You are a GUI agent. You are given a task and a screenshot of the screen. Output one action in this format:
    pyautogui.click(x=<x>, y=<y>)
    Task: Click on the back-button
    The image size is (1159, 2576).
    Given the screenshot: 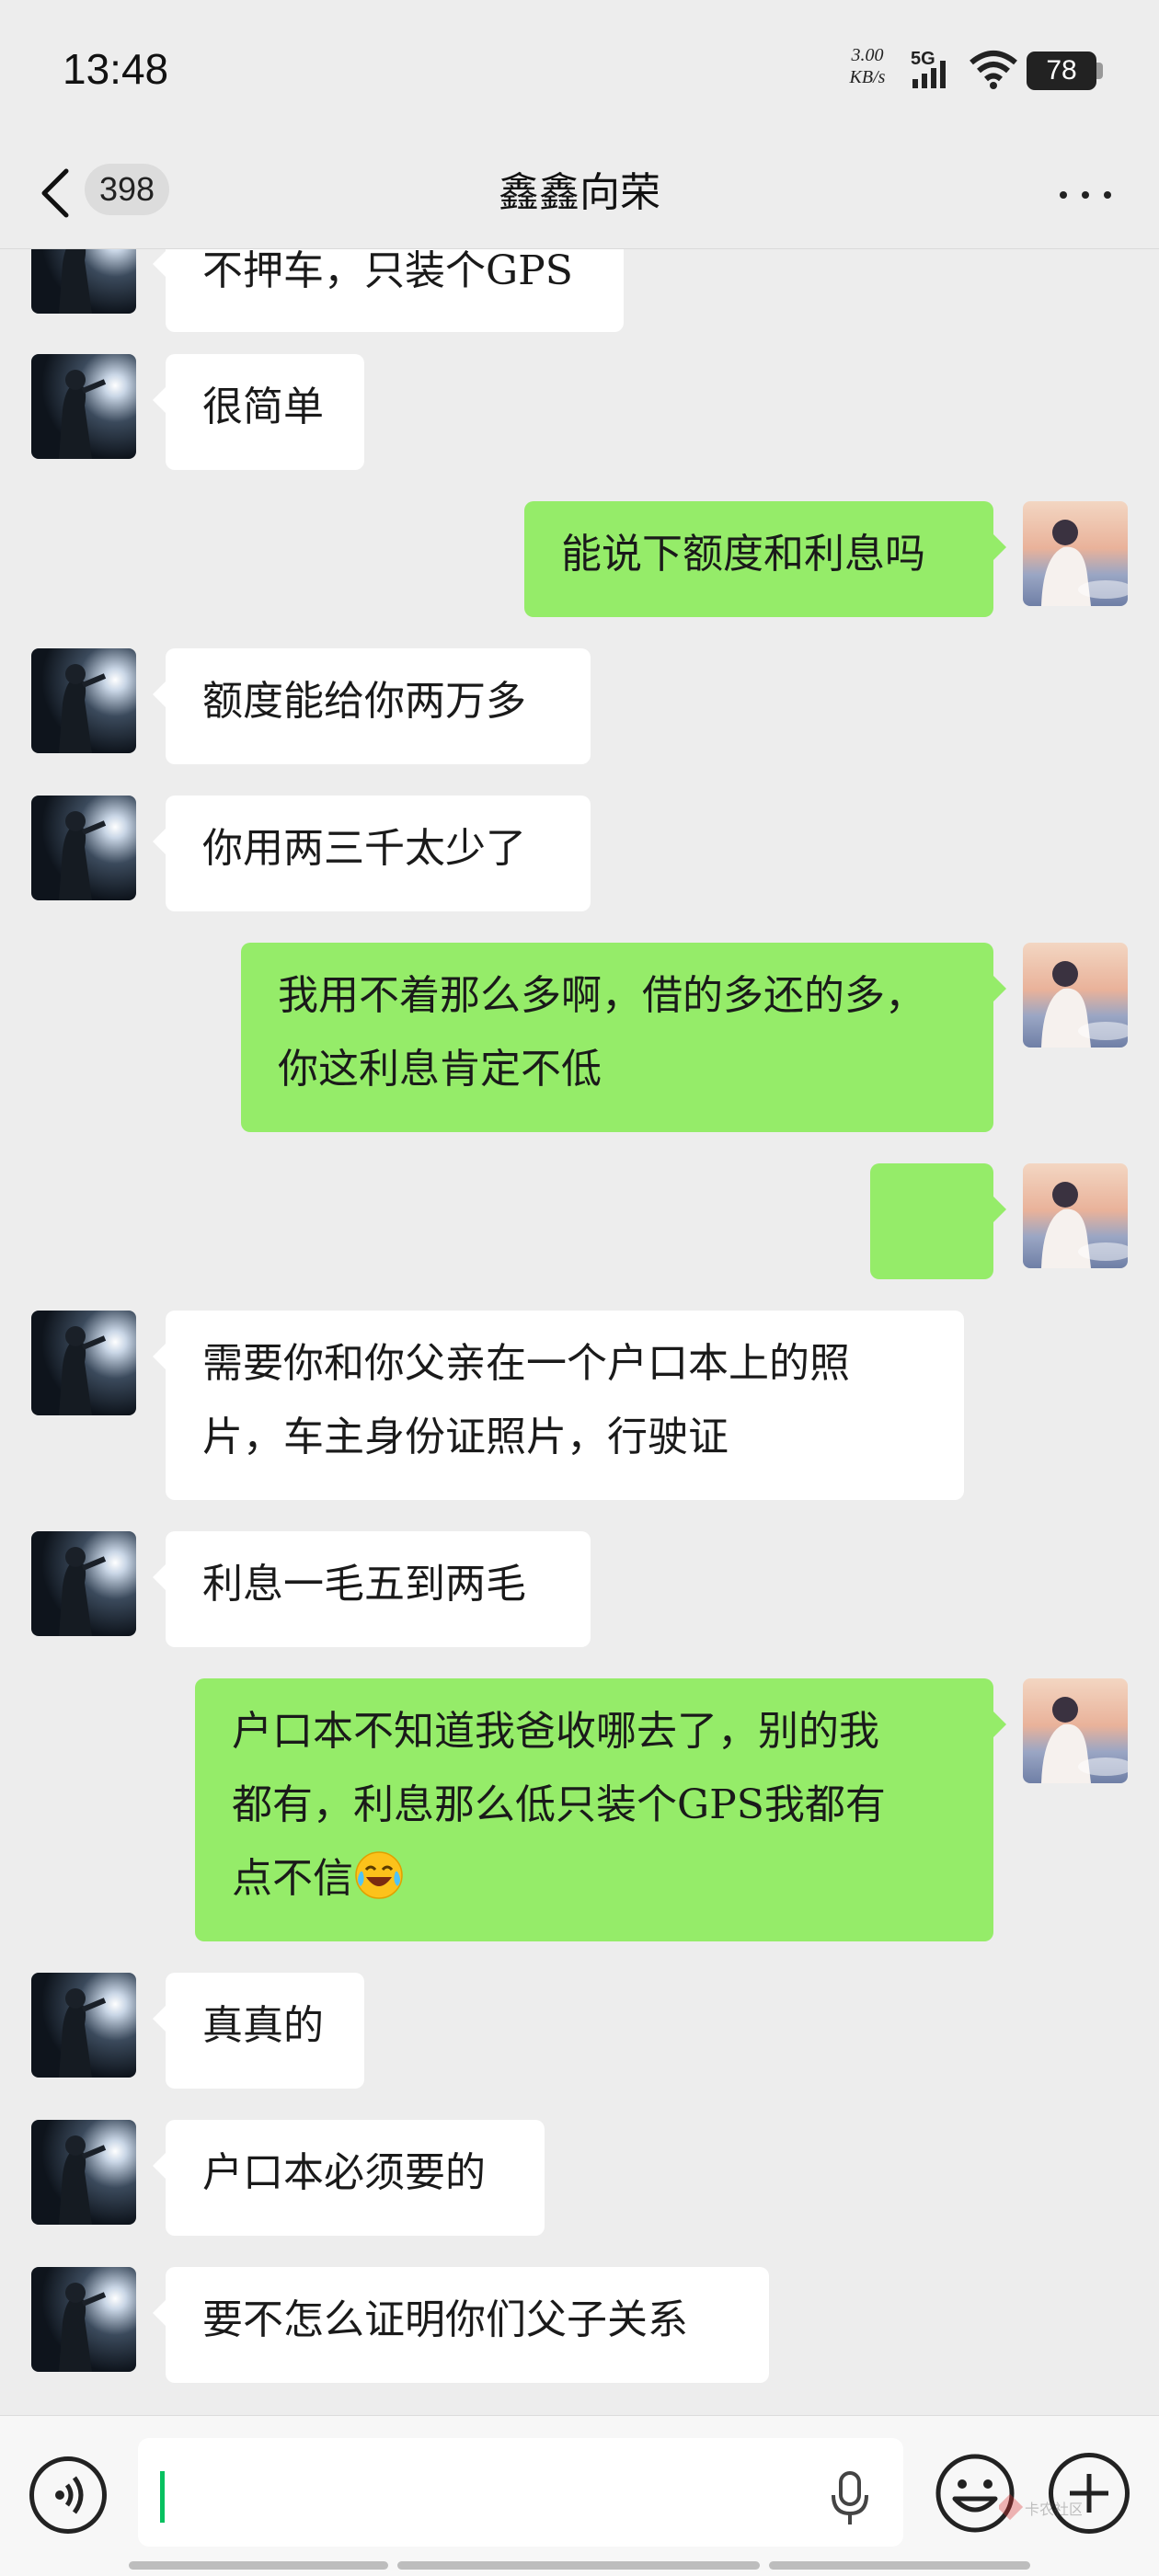 What is the action you would take?
    pyautogui.click(x=64, y=193)
    